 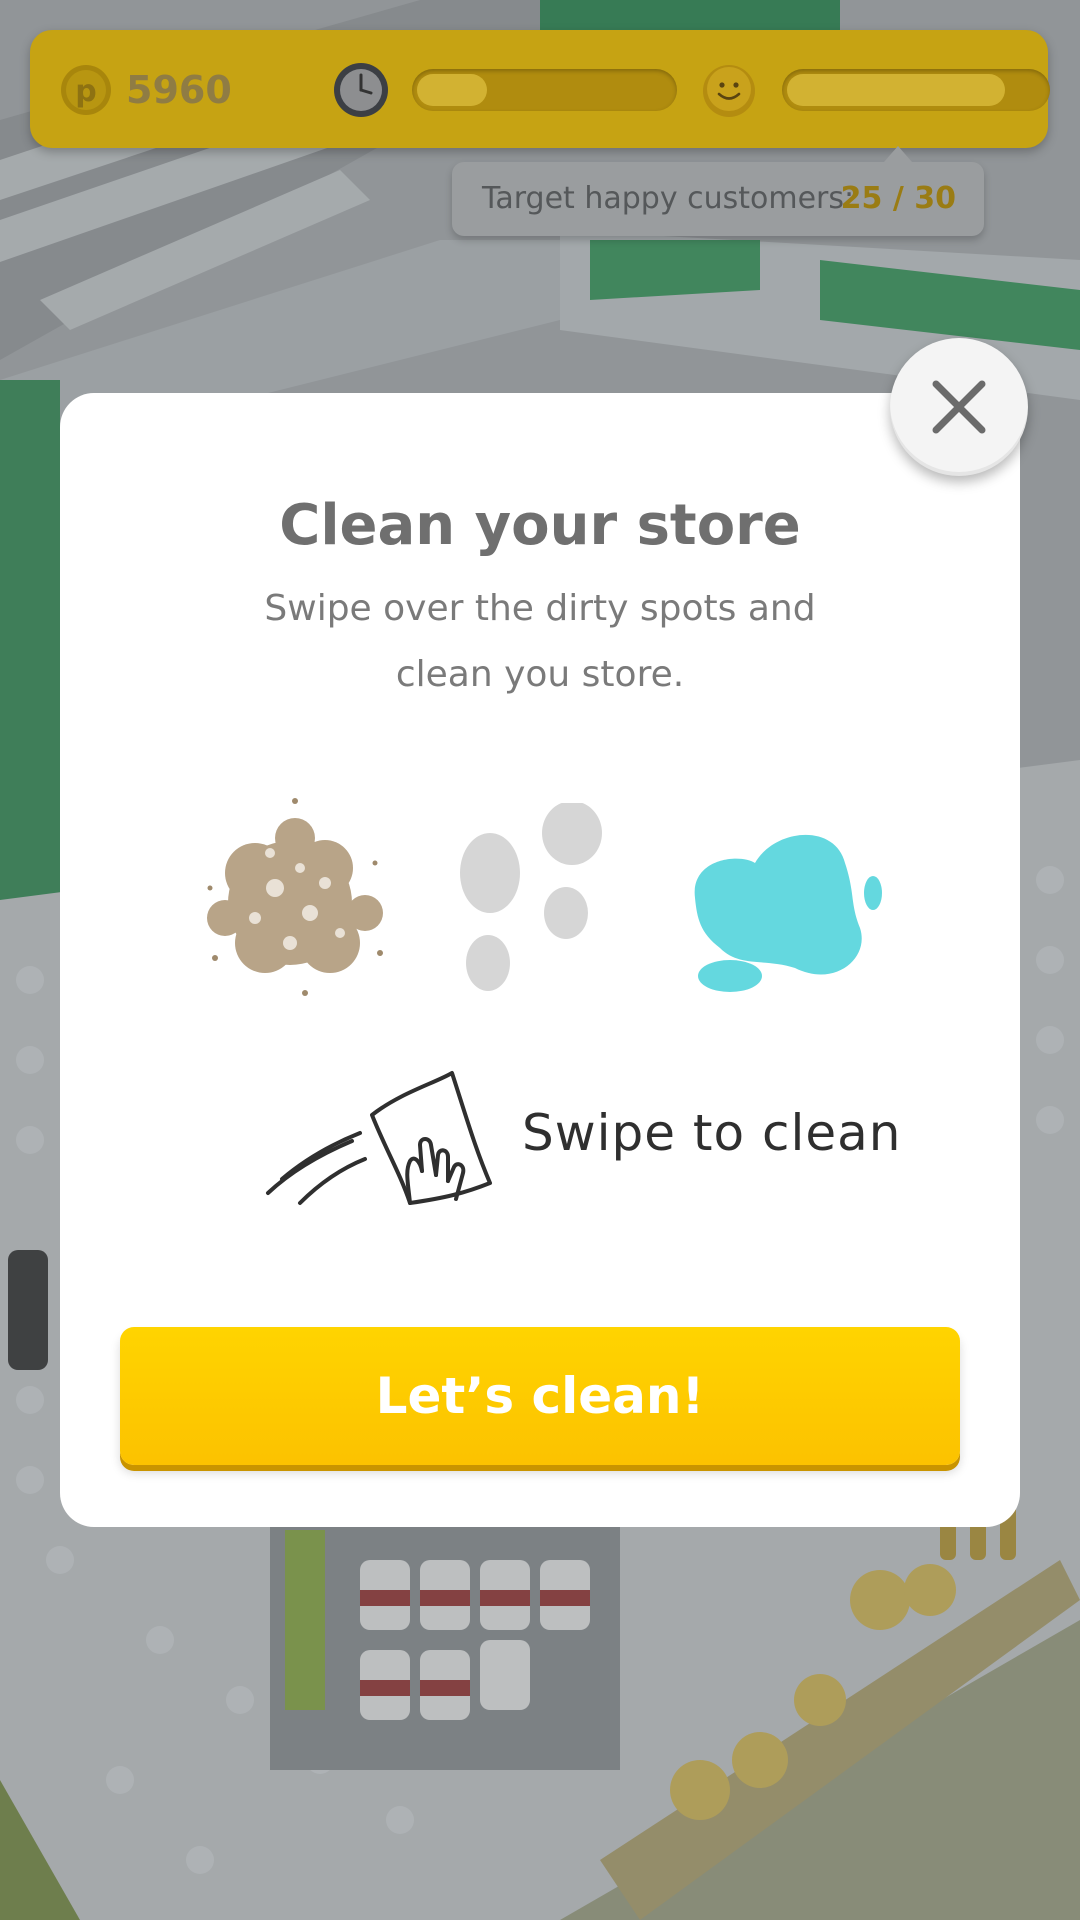 What do you see at coordinates (361, 90) in the screenshot?
I see `clock-icon` at bounding box center [361, 90].